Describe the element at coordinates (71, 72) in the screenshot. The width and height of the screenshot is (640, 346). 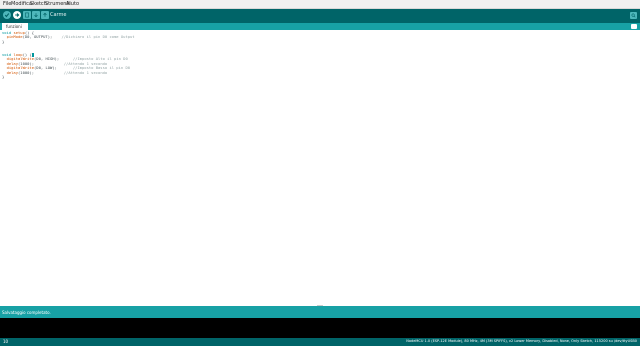
I see `code-token: //Attendo 1 secondo` at that location.